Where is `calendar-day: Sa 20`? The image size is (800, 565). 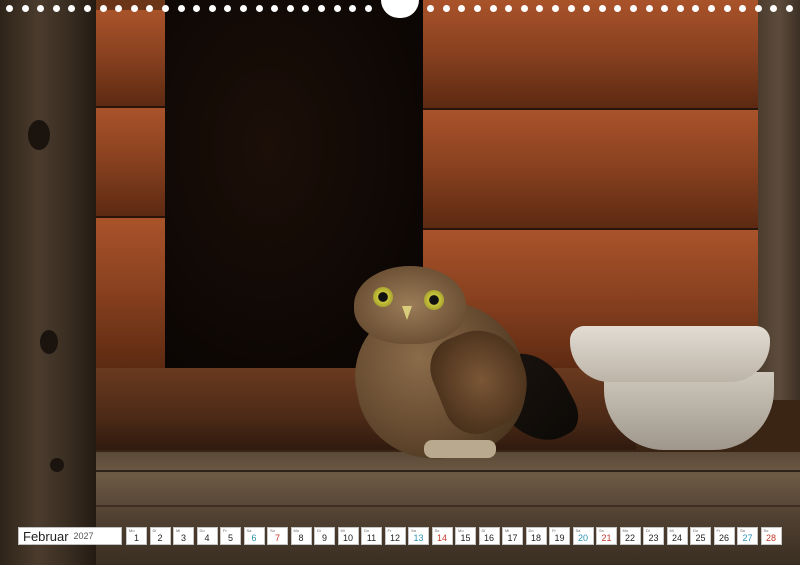
calendar-day: Sa 20 is located at coordinates (583, 536).